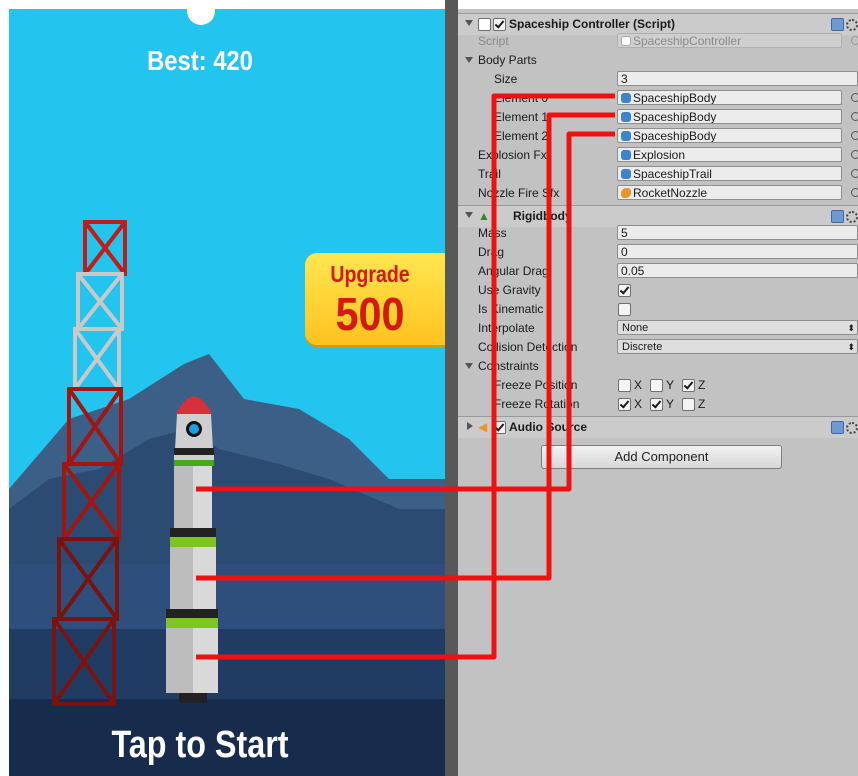  I want to click on rigidbody-title: Rigidbody, so click(542, 216).